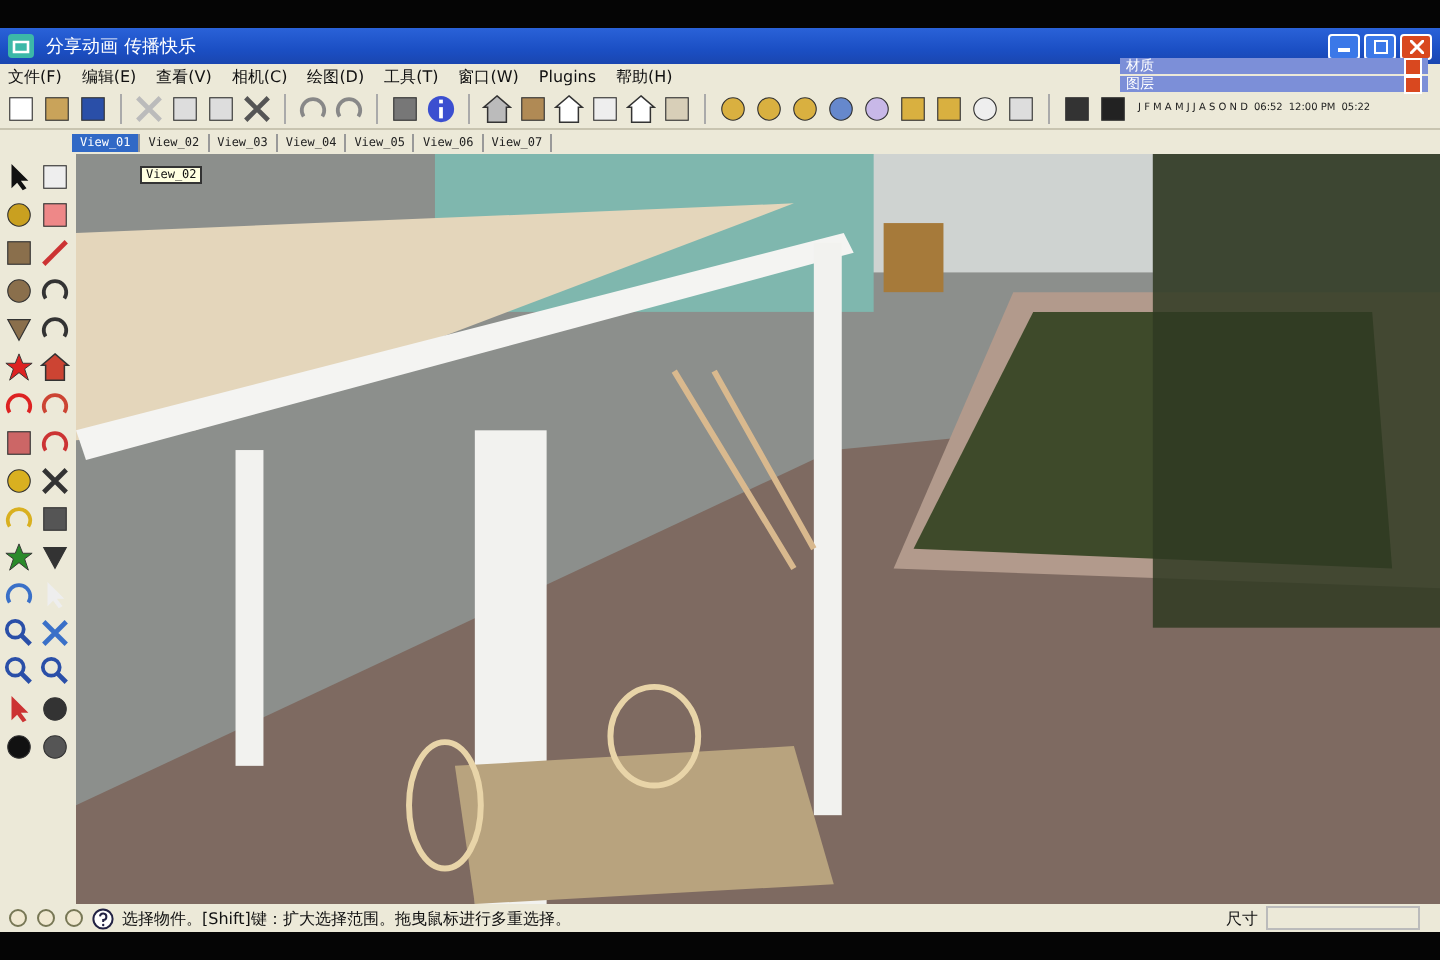  I want to click on measurements-label: 尺寸, so click(1242, 918).